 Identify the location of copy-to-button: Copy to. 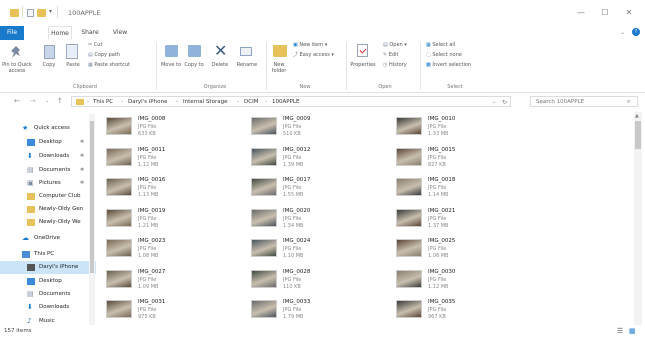
(194, 65).